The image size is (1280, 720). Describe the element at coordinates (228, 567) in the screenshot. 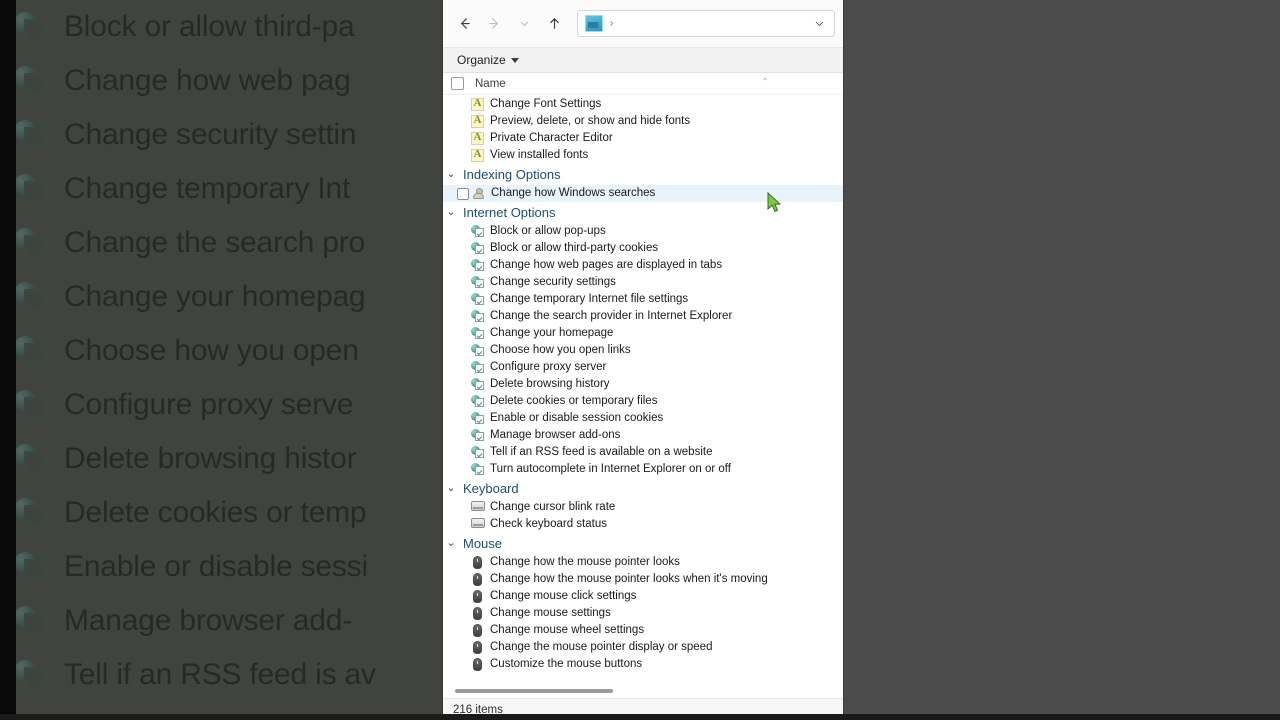

I see `background-row: Enable or disable sessi` at that location.